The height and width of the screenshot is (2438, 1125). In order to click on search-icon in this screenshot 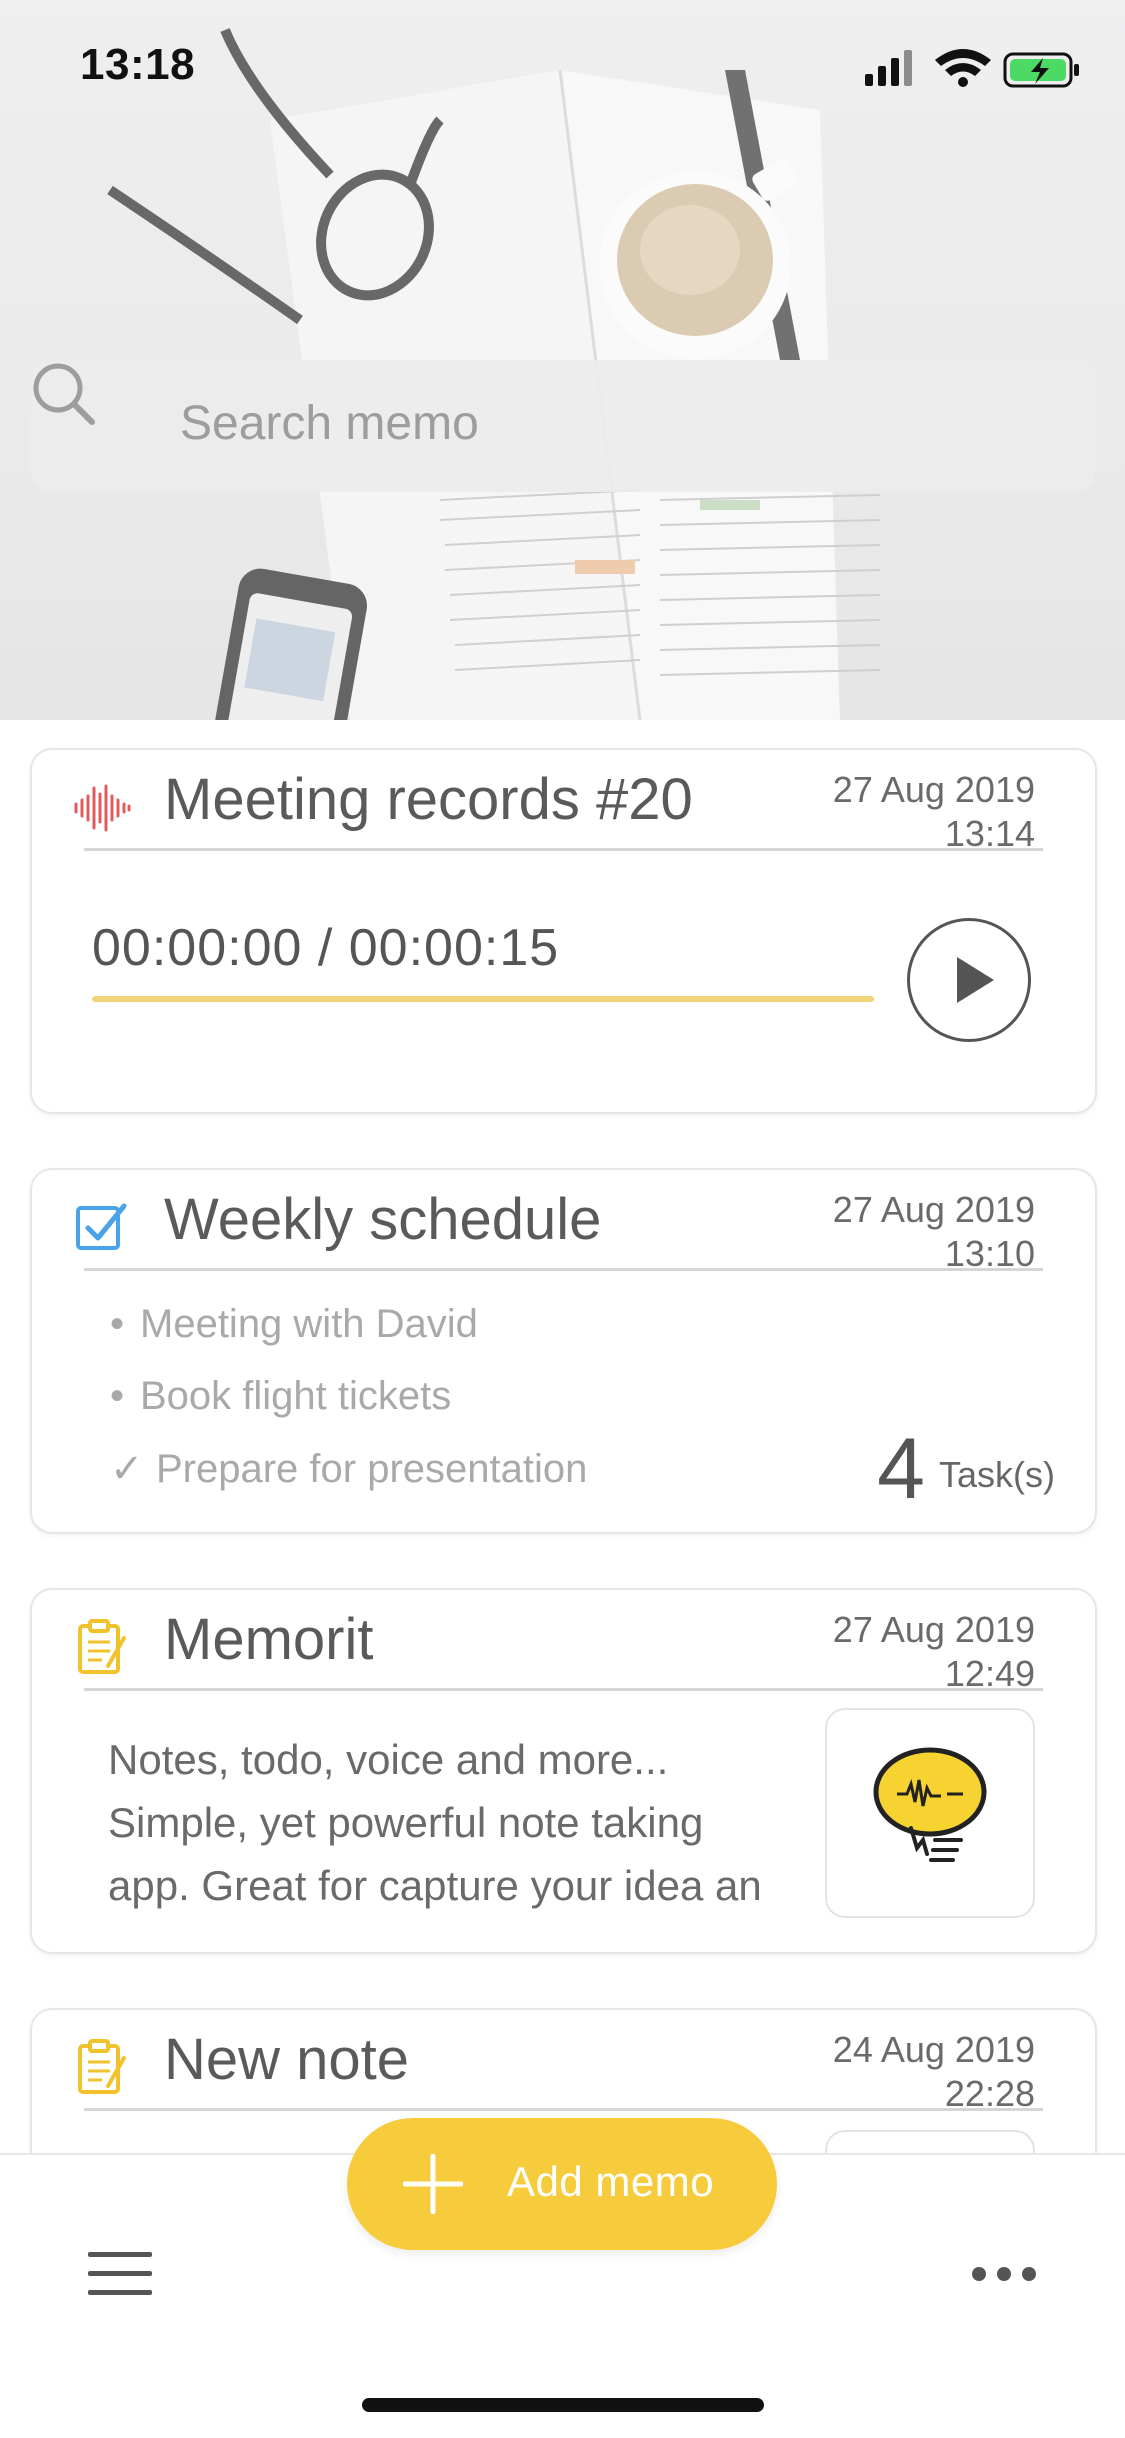, I will do `click(64, 394)`.